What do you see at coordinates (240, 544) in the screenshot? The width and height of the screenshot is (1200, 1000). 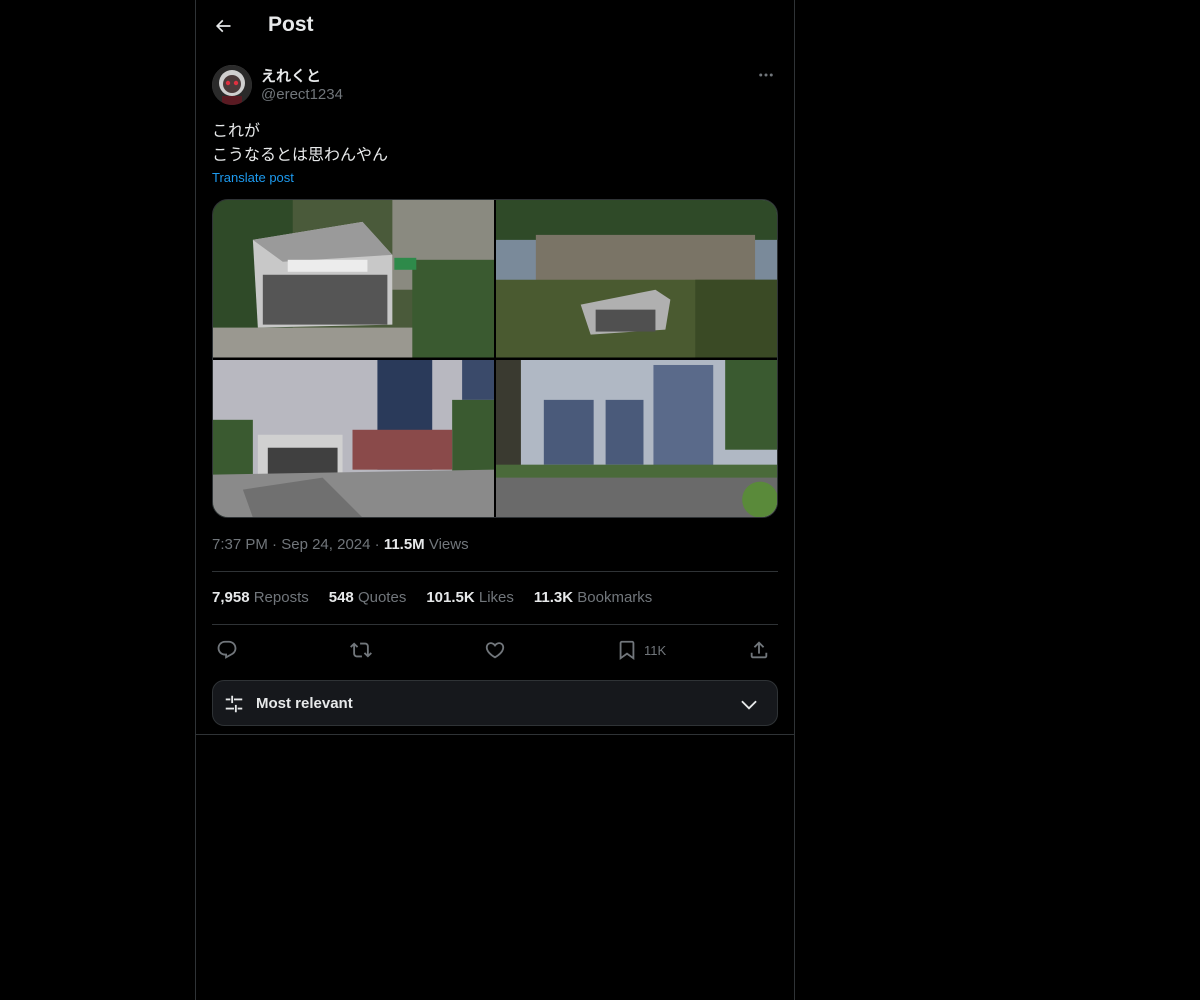 I see `post-time: 7:37 PM` at bounding box center [240, 544].